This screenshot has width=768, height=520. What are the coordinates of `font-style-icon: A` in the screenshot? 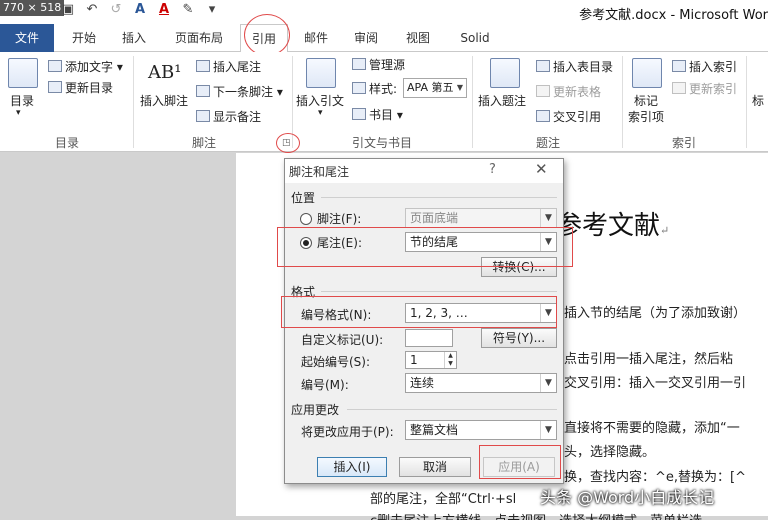 It's located at (140, 9).